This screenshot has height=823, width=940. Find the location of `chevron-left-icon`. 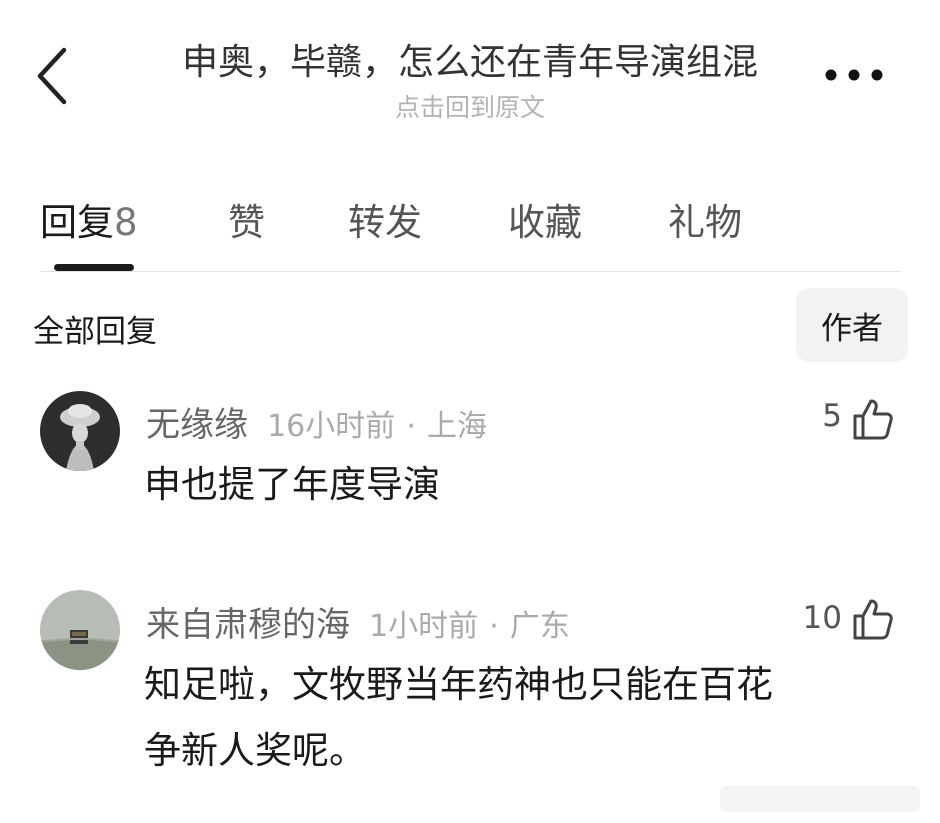

chevron-left-icon is located at coordinates (52, 76).